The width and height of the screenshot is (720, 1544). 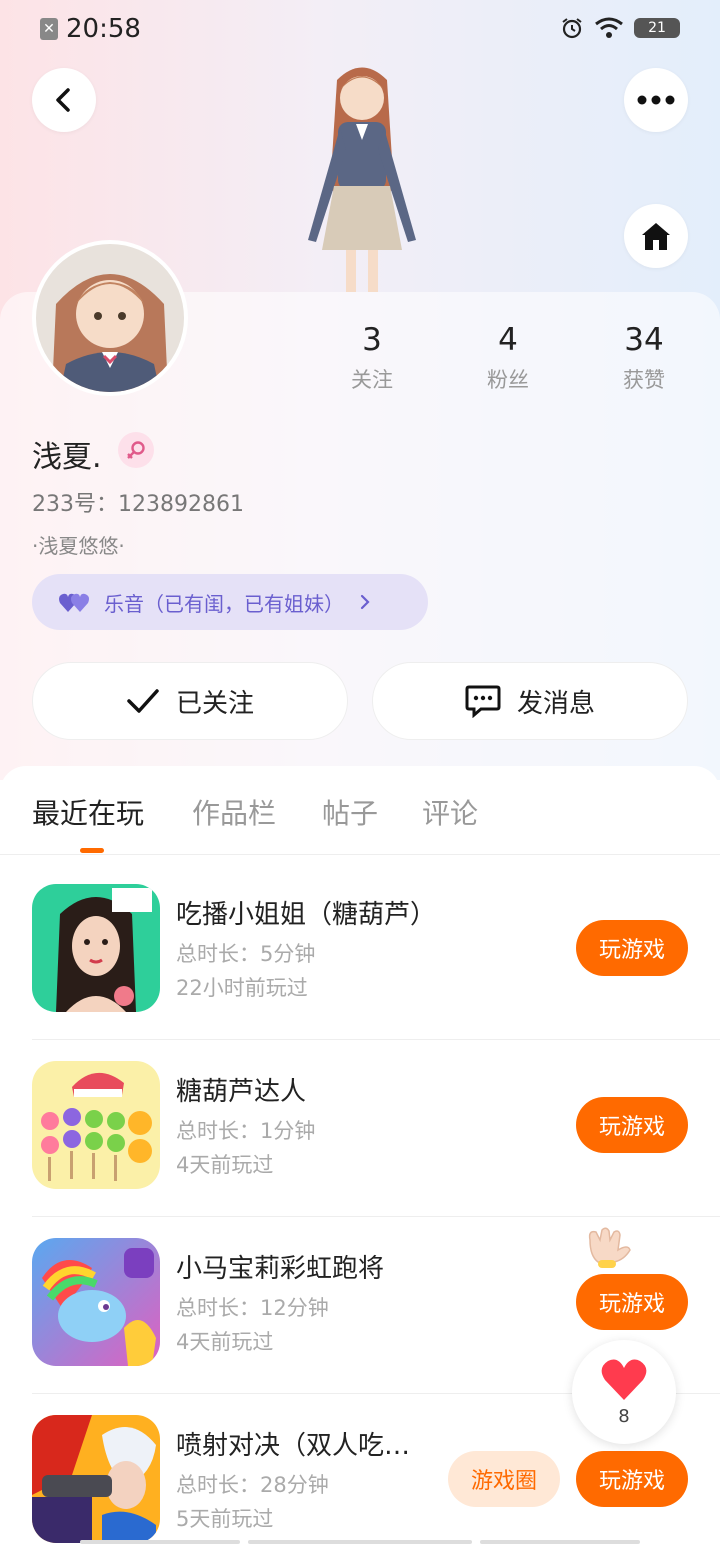 I want to click on more-button, so click(x=656, y=100).